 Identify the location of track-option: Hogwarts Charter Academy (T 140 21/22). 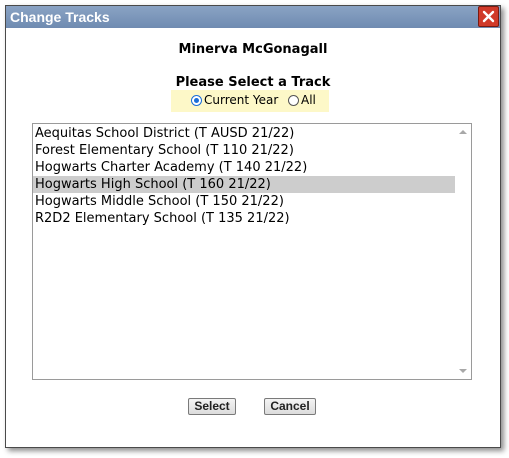
(244, 167).